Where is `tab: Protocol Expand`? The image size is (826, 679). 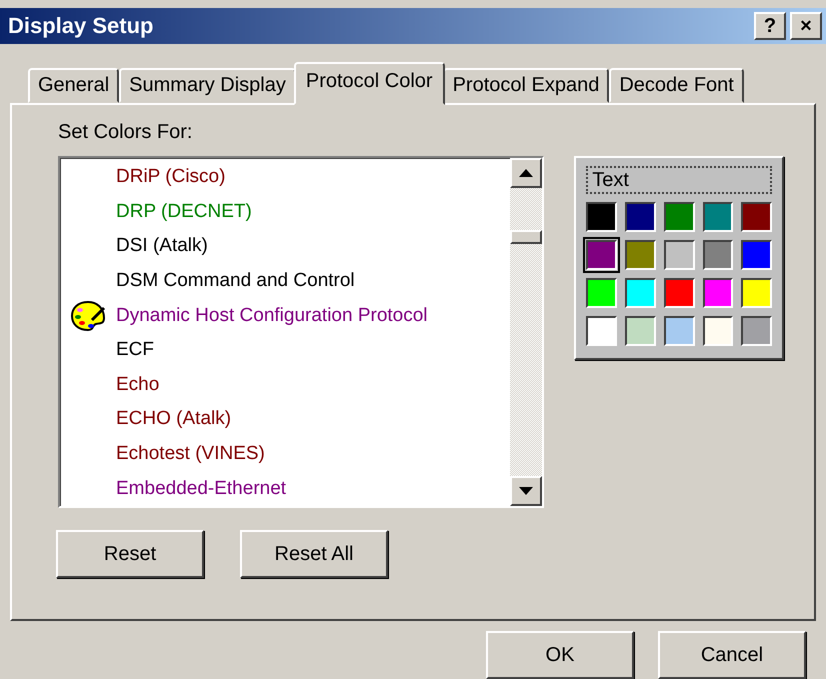 tab: Protocol Expand is located at coordinates (526, 85).